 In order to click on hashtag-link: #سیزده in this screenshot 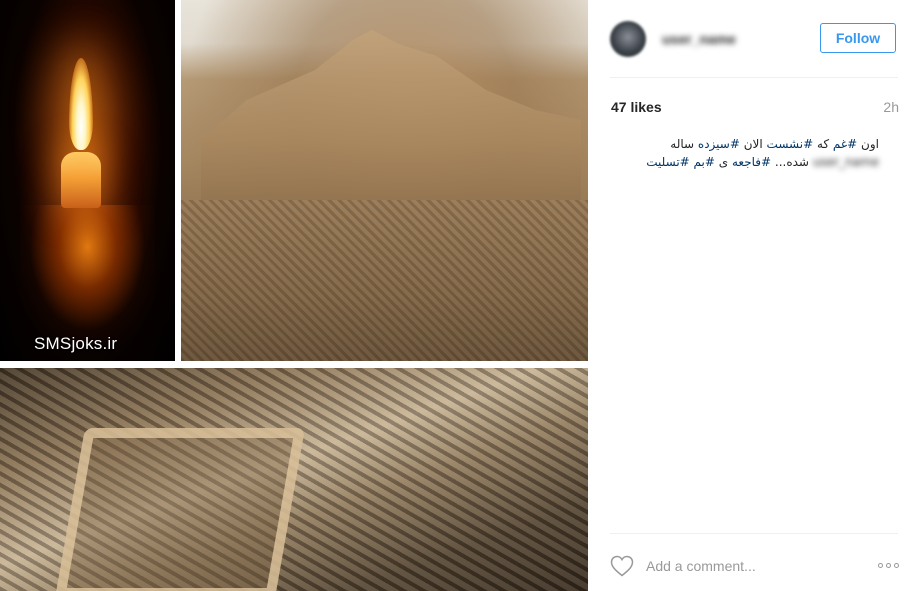, I will do `click(719, 144)`.